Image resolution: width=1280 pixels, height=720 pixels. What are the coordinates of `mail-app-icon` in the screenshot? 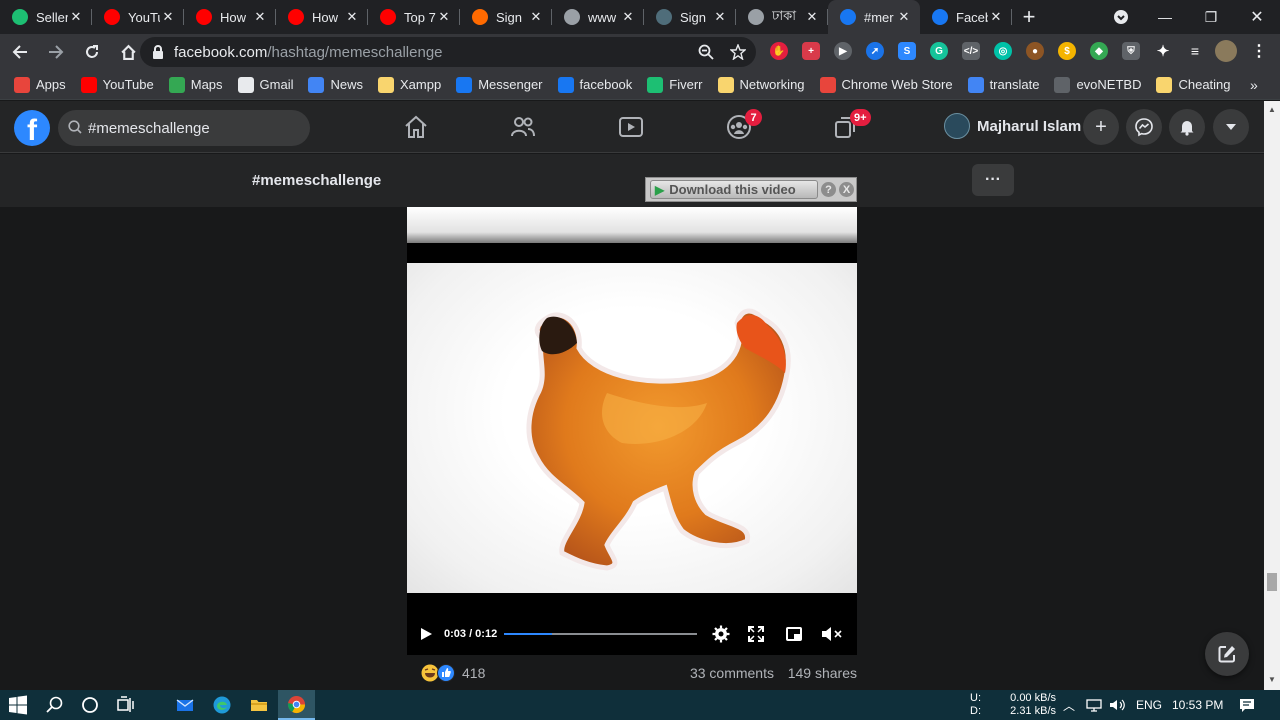 It's located at (185, 705).